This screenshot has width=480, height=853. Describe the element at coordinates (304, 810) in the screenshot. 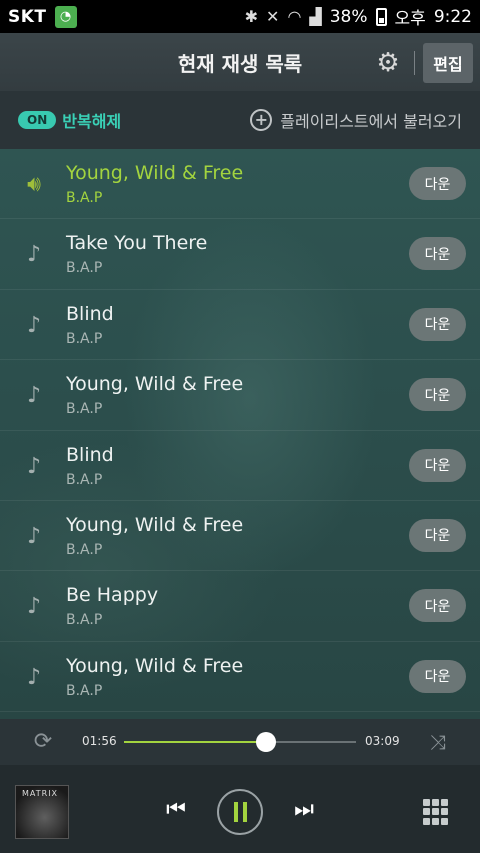

I see `next-track-icon: ⏭︎` at that location.